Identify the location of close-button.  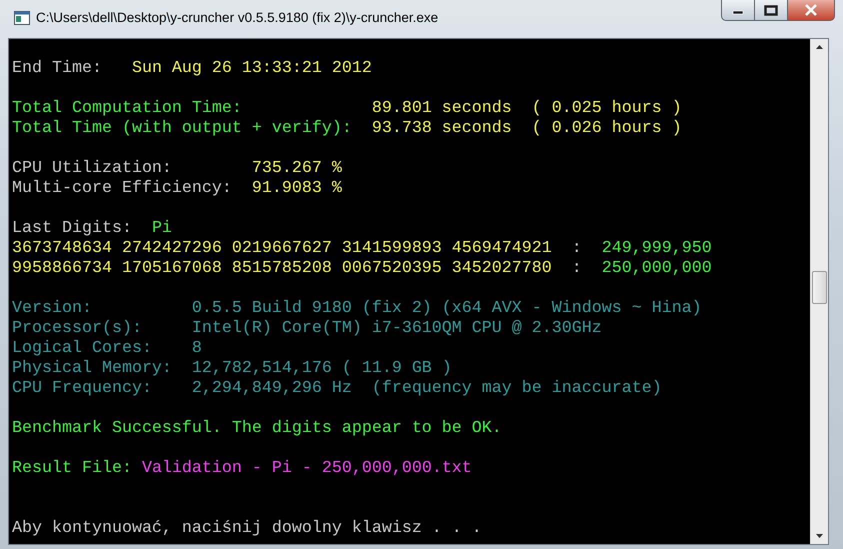
(811, 10).